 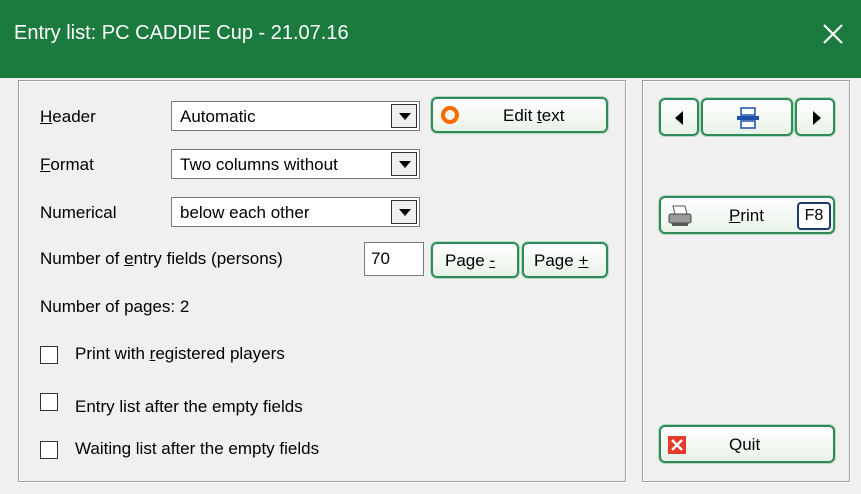 What do you see at coordinates (49, 402) in the screenshot?
I see `entry-list-after-checkbox` at bounding box center [49, 402].